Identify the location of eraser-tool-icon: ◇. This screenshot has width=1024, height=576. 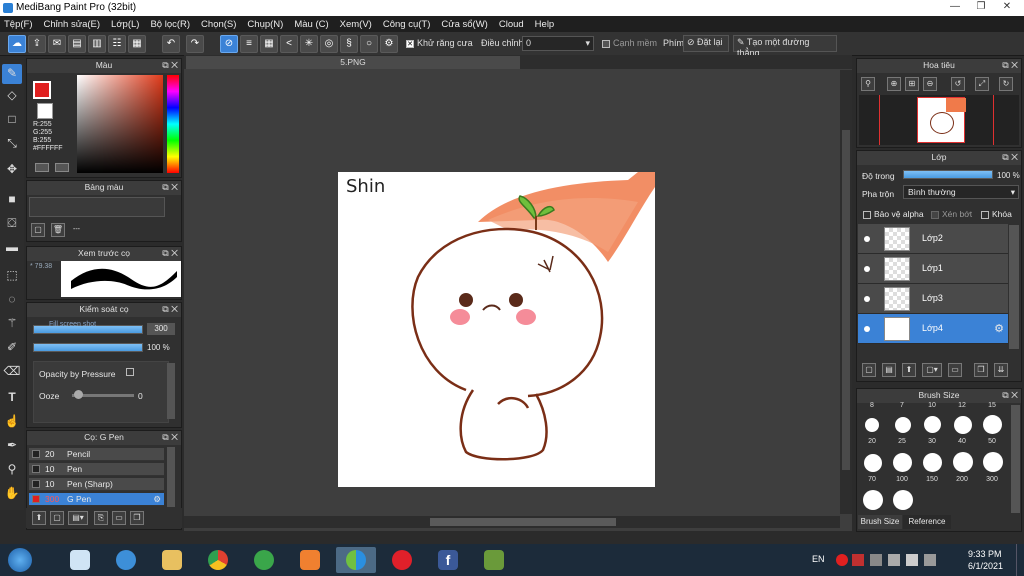
(12, 96).